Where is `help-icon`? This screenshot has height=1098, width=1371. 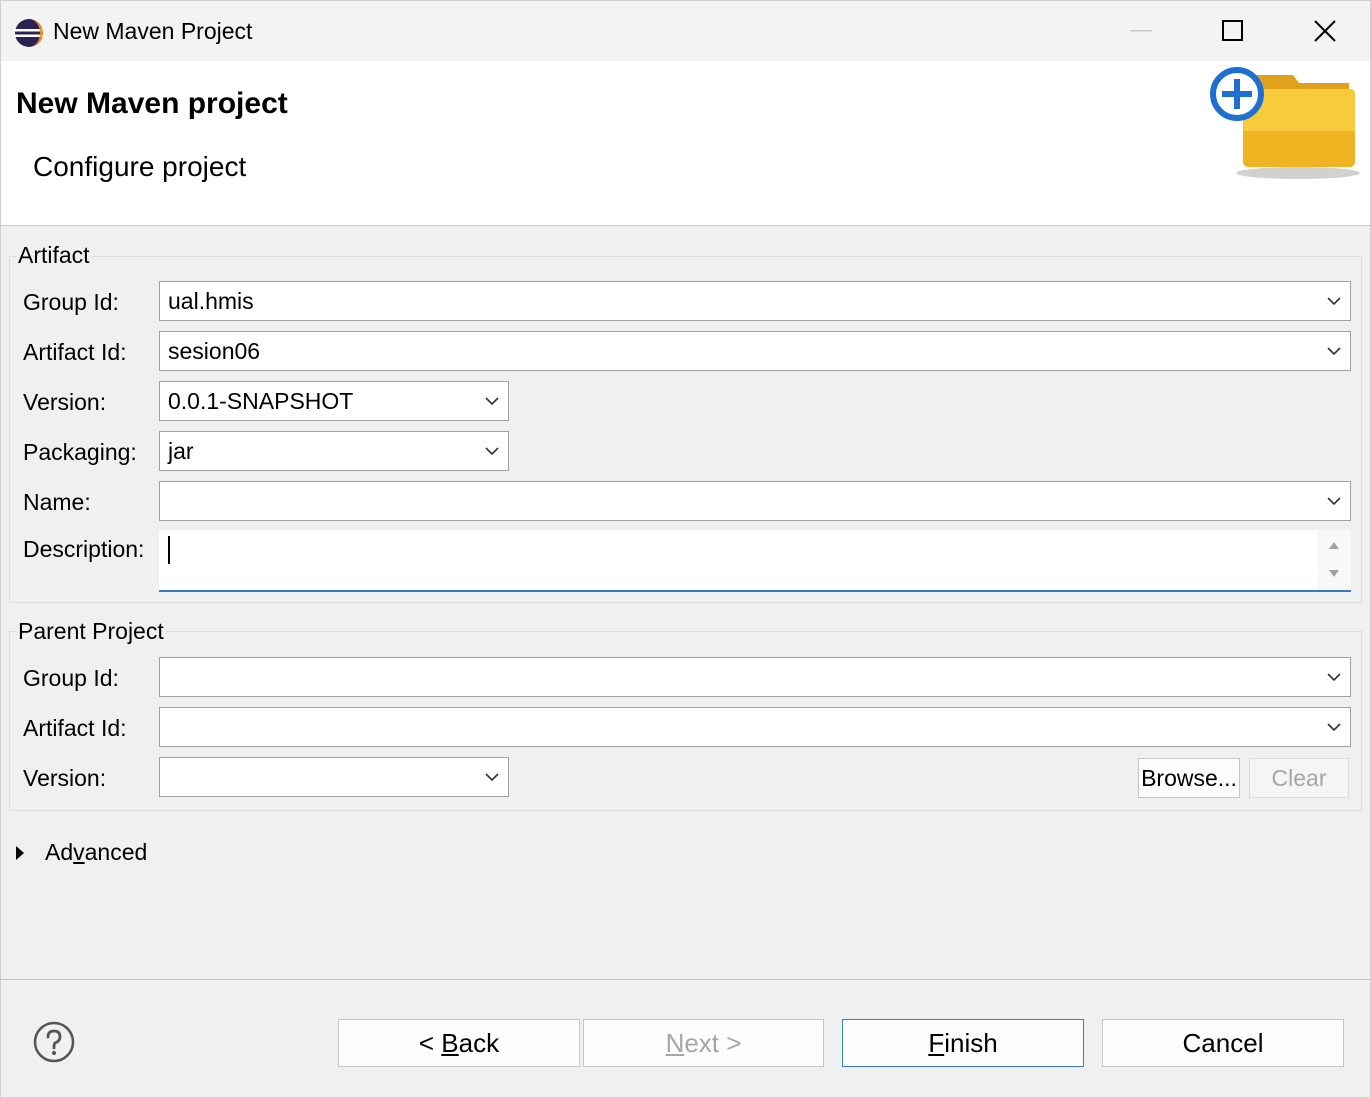 help-icon is located at coordinates (54, 1042).